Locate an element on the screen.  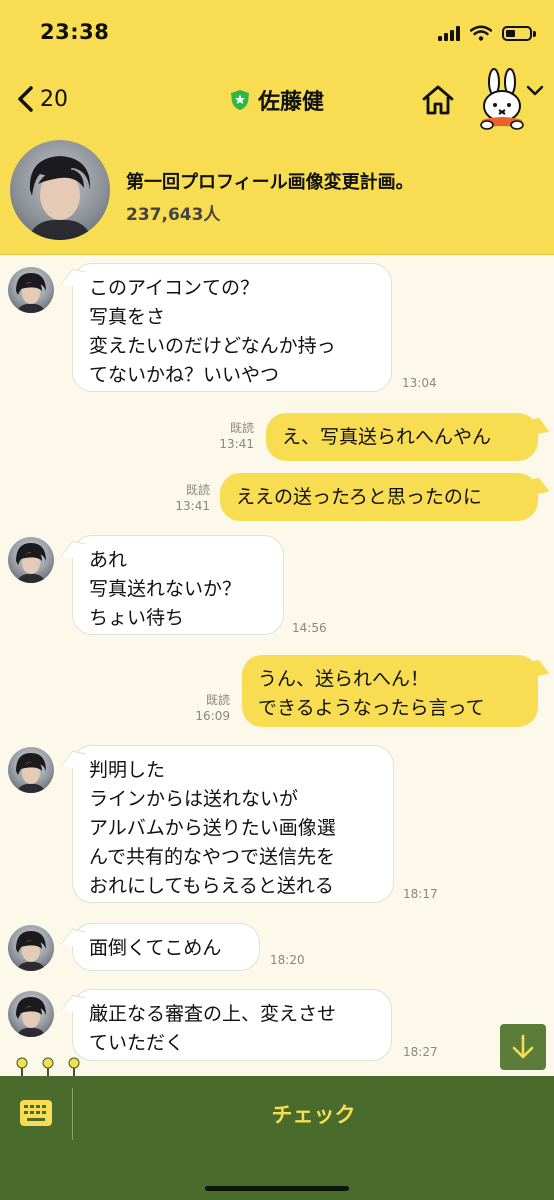
message-bubble: 面倒くてこめん is located at coordinates (166, 947).